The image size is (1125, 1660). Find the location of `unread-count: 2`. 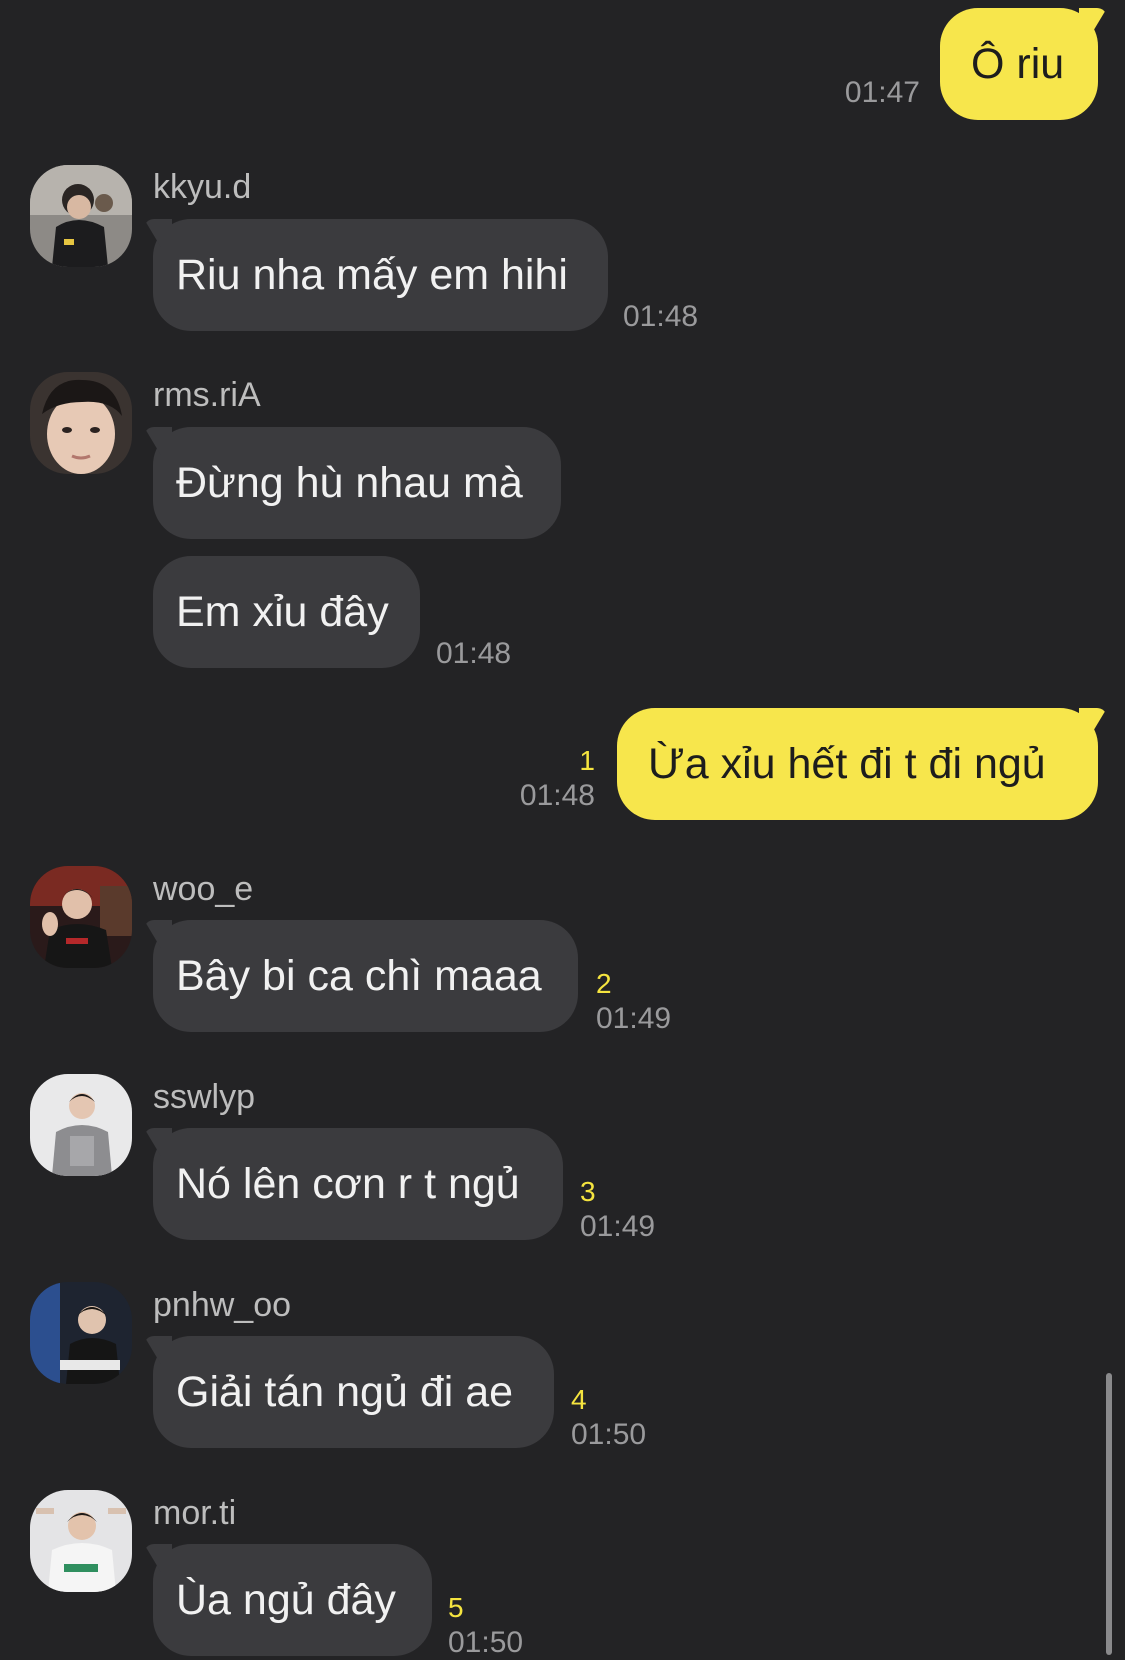

unread-count: 2 is located at coordinates (604, 983).